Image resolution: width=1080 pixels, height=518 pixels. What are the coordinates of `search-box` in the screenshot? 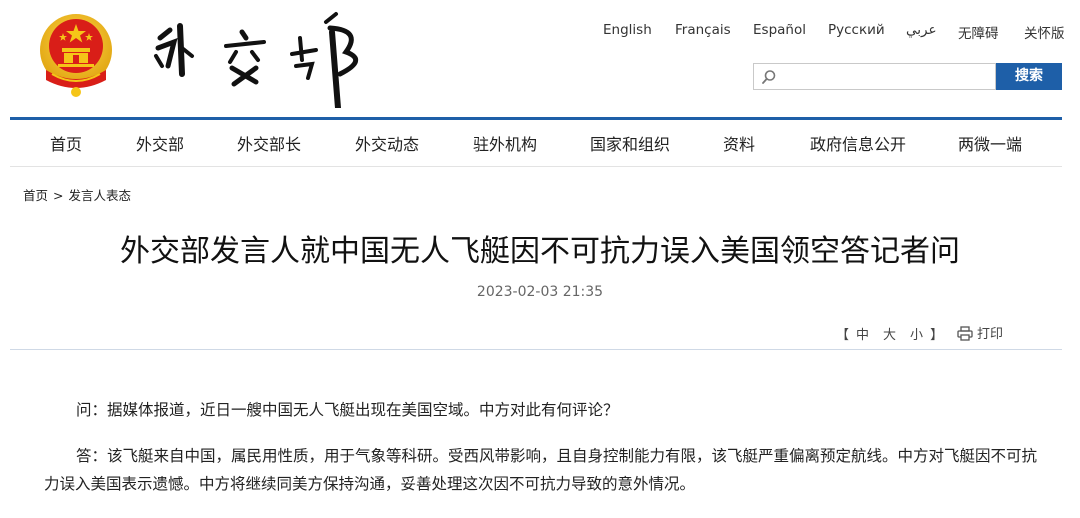 It's located at (874, 76).